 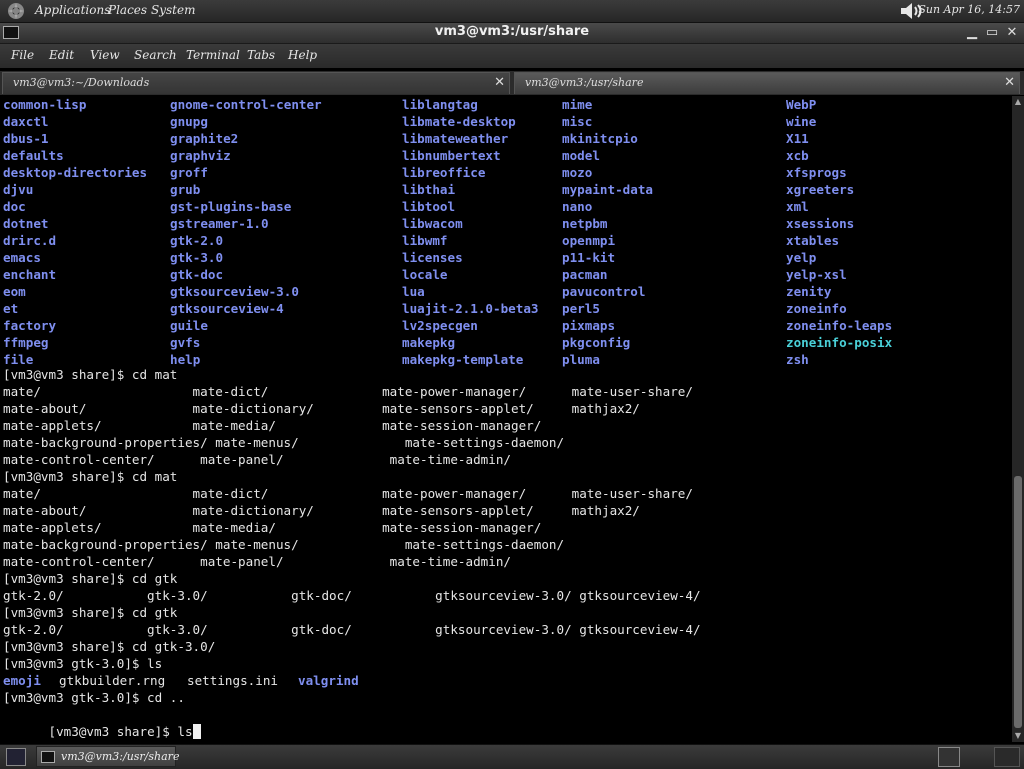 I want to click on taskbar-window-button: vm3@vm3:/usr/share, so click(x=108, y=756).